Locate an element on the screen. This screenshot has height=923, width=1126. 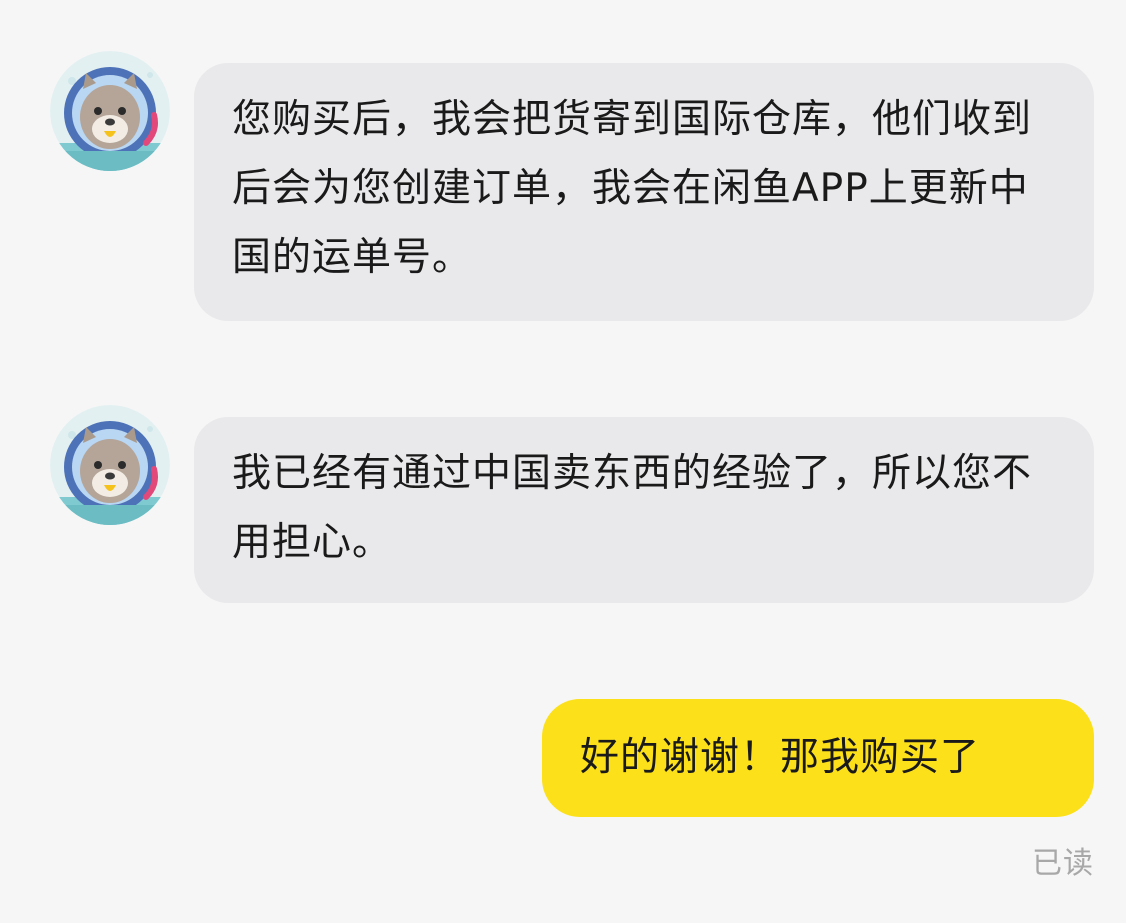
outgoing-message-bubble: 好的谢谢！那我购买了 is located at coordinates (818, 758).